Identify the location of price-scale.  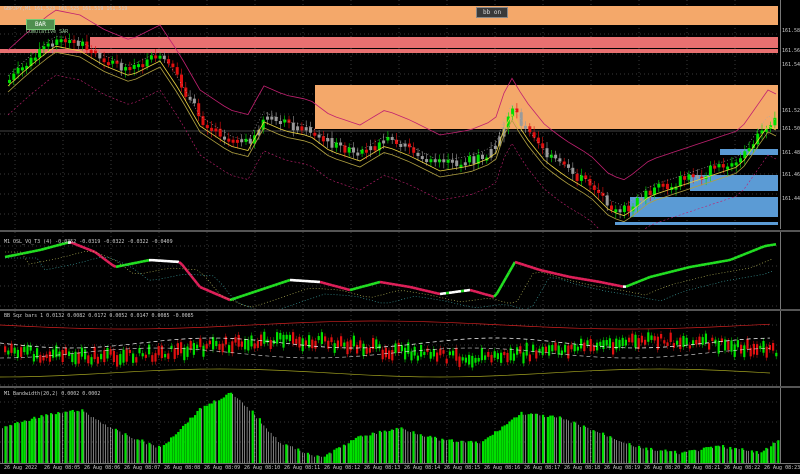
(790, 114).